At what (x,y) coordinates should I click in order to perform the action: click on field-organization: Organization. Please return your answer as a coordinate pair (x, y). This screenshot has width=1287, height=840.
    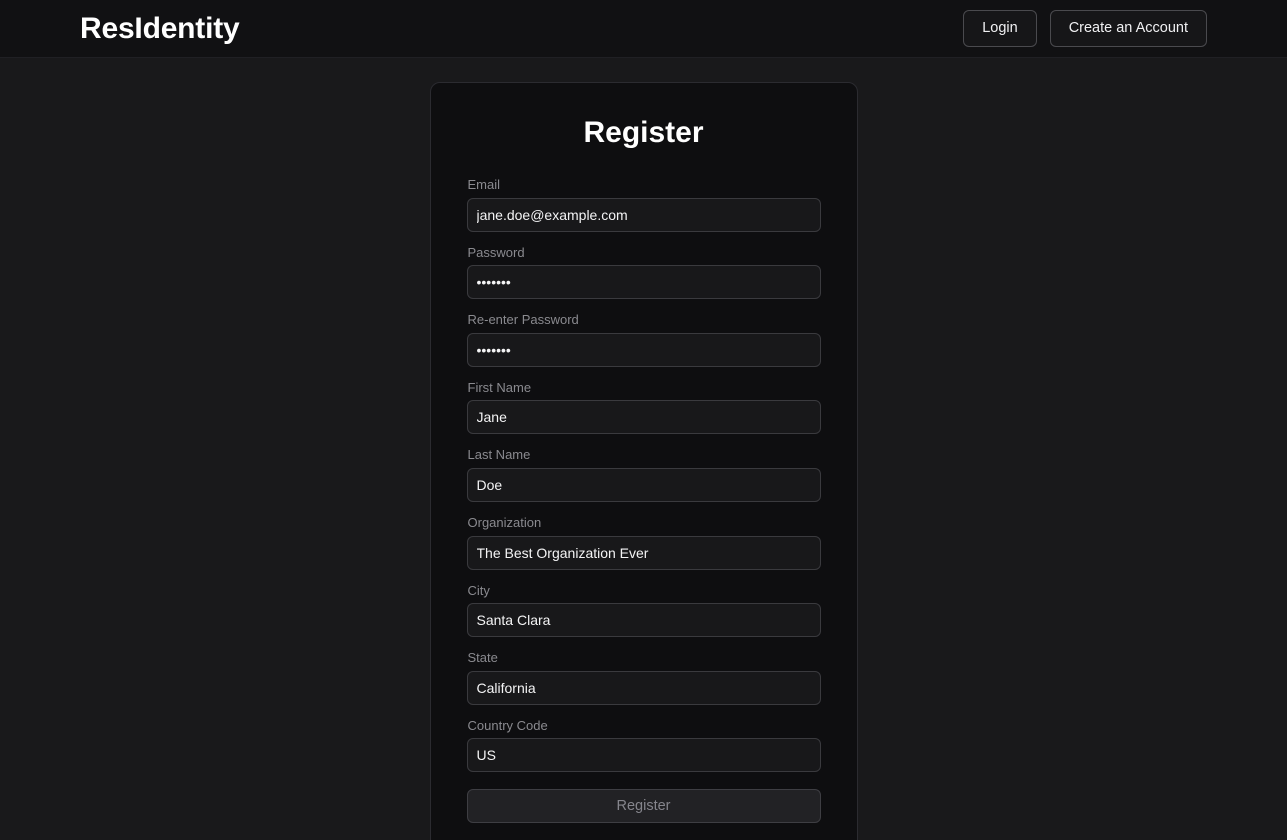
    Looking at the image, I should click on (643, 542).